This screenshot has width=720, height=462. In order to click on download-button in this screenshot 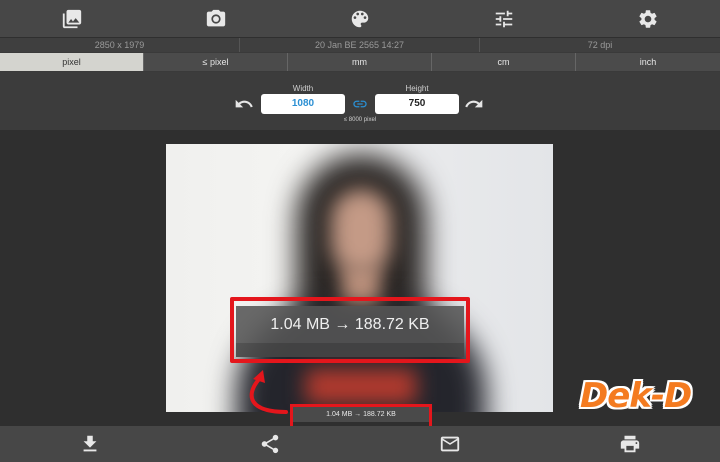, I will do `click(90, 444)`.